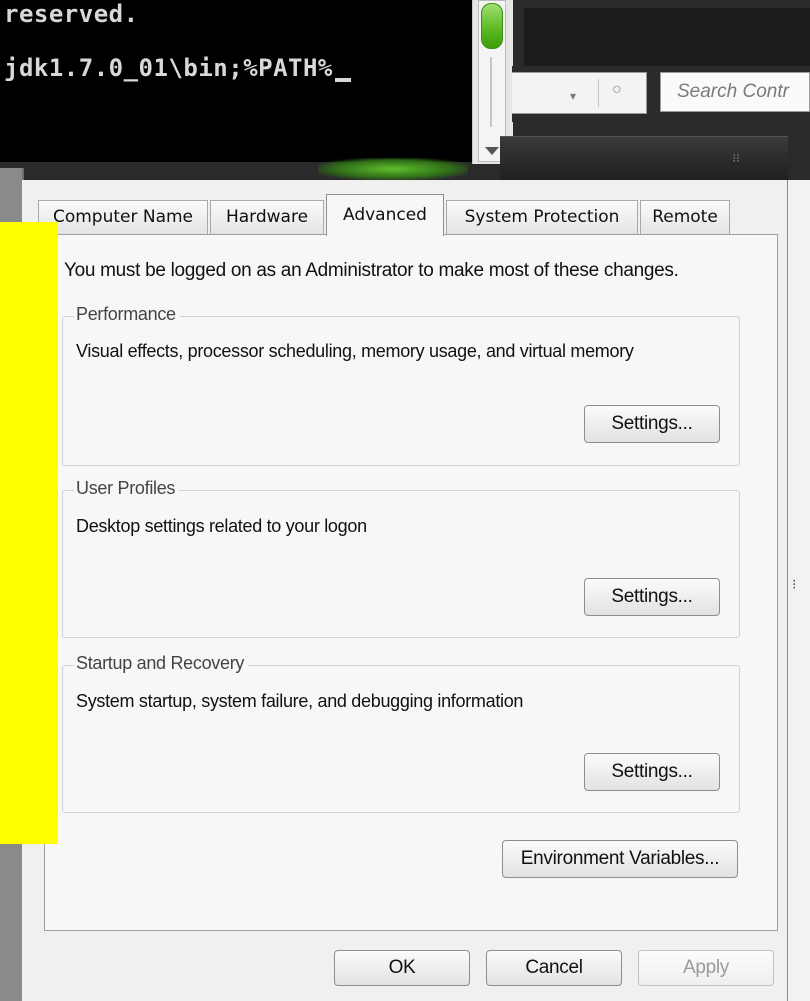 This screenshot has height=1001, width=810. Describe the element at coordinates (579, 93) in the screenshot. I see `address-bar: ▾ ○` at that location.